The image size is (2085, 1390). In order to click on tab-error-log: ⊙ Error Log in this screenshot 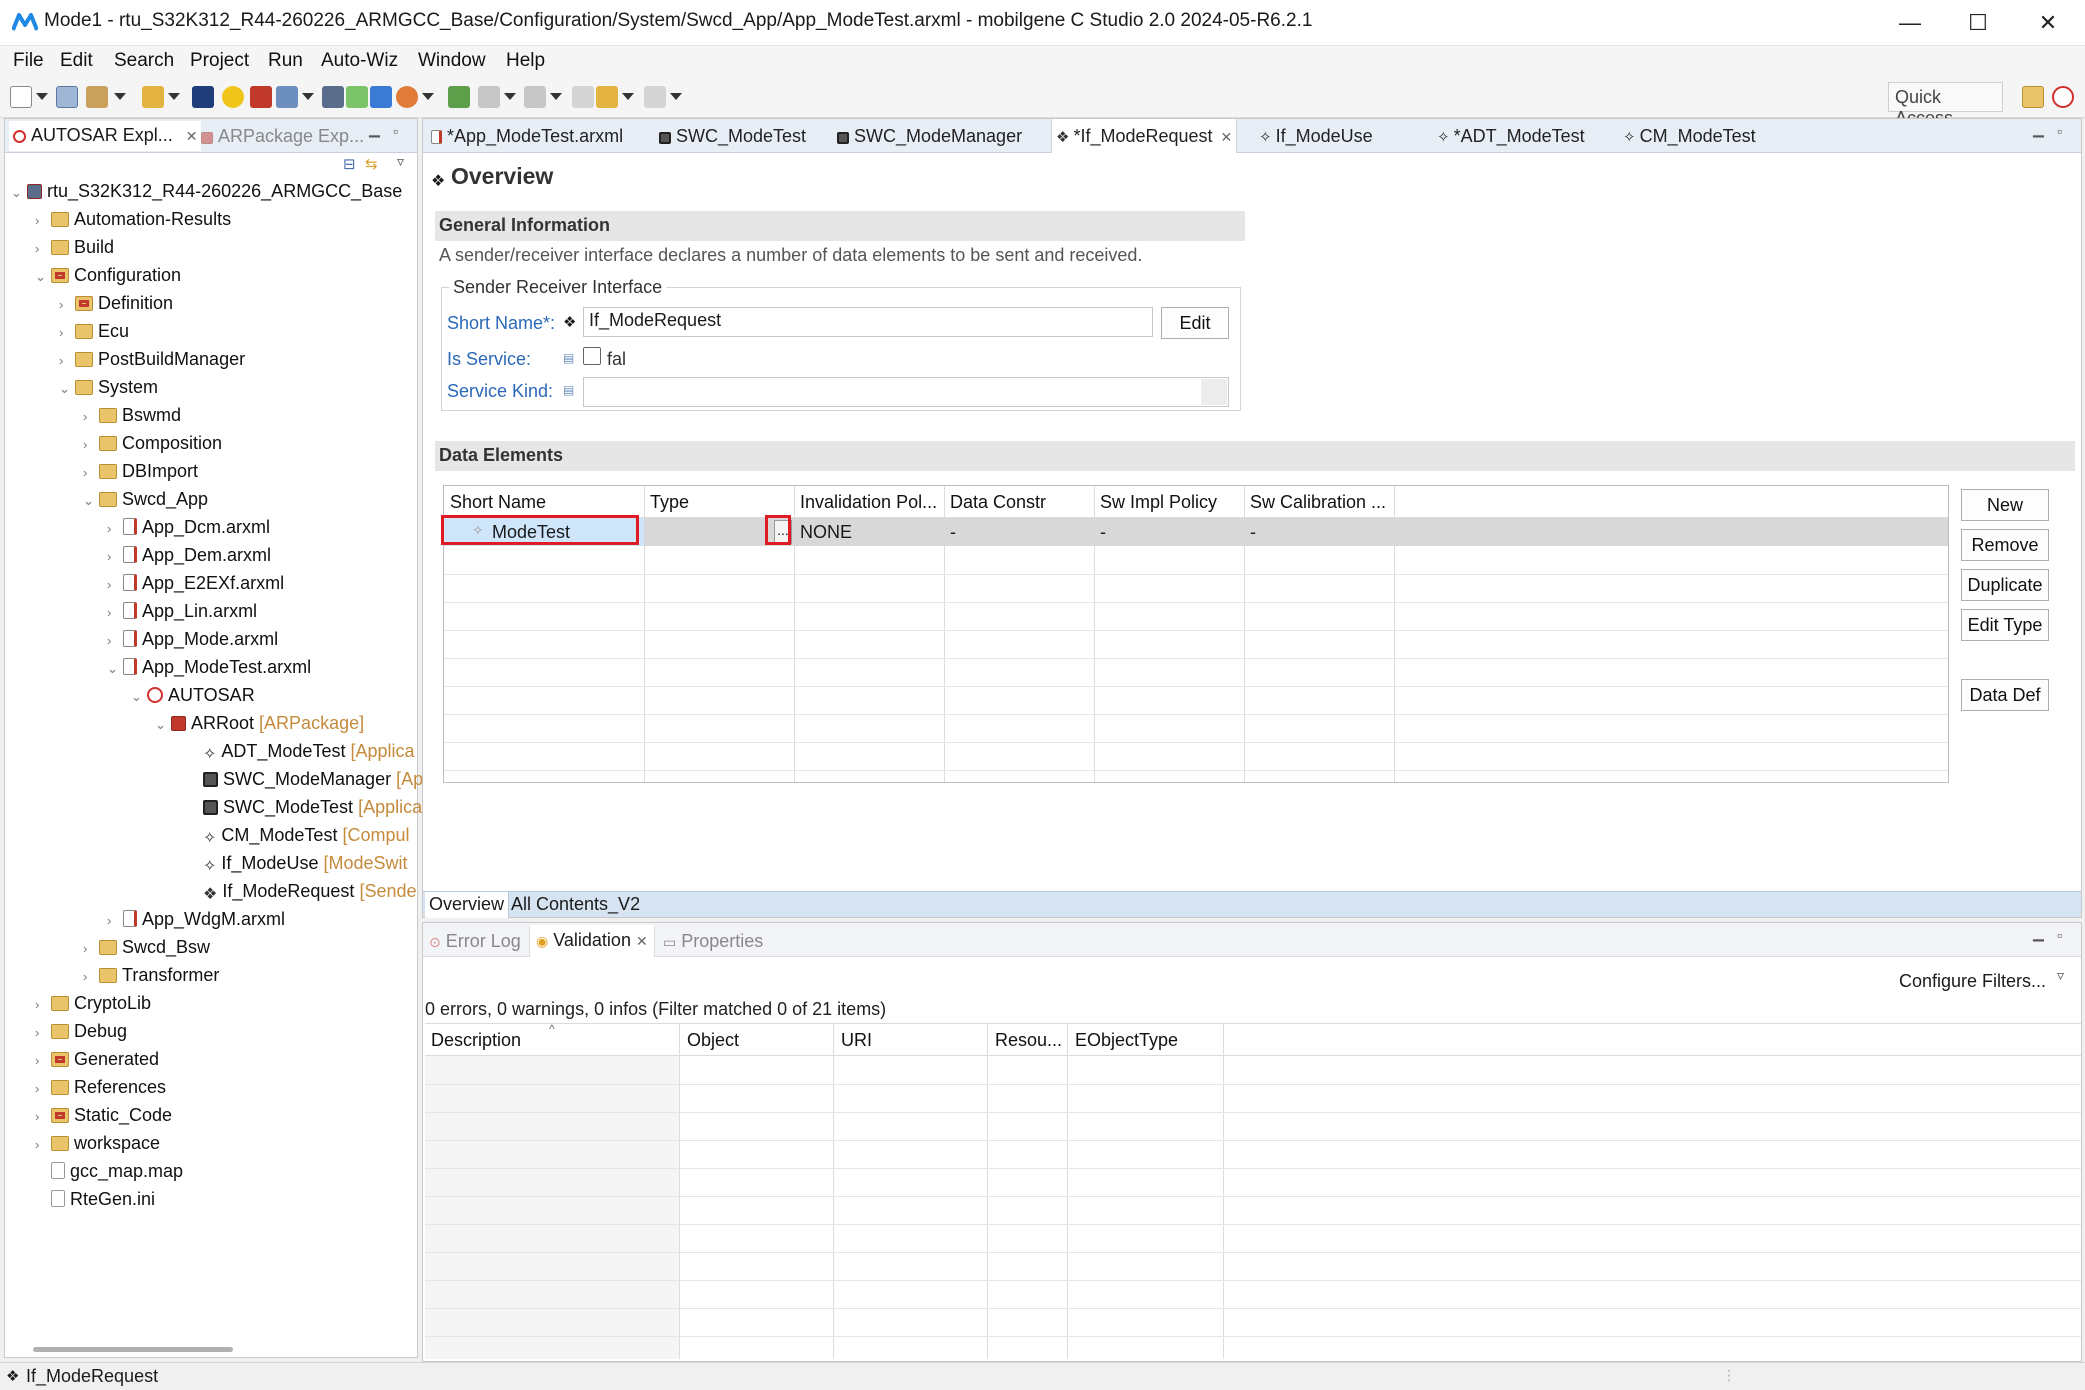, I will do `click(475, 941)`.